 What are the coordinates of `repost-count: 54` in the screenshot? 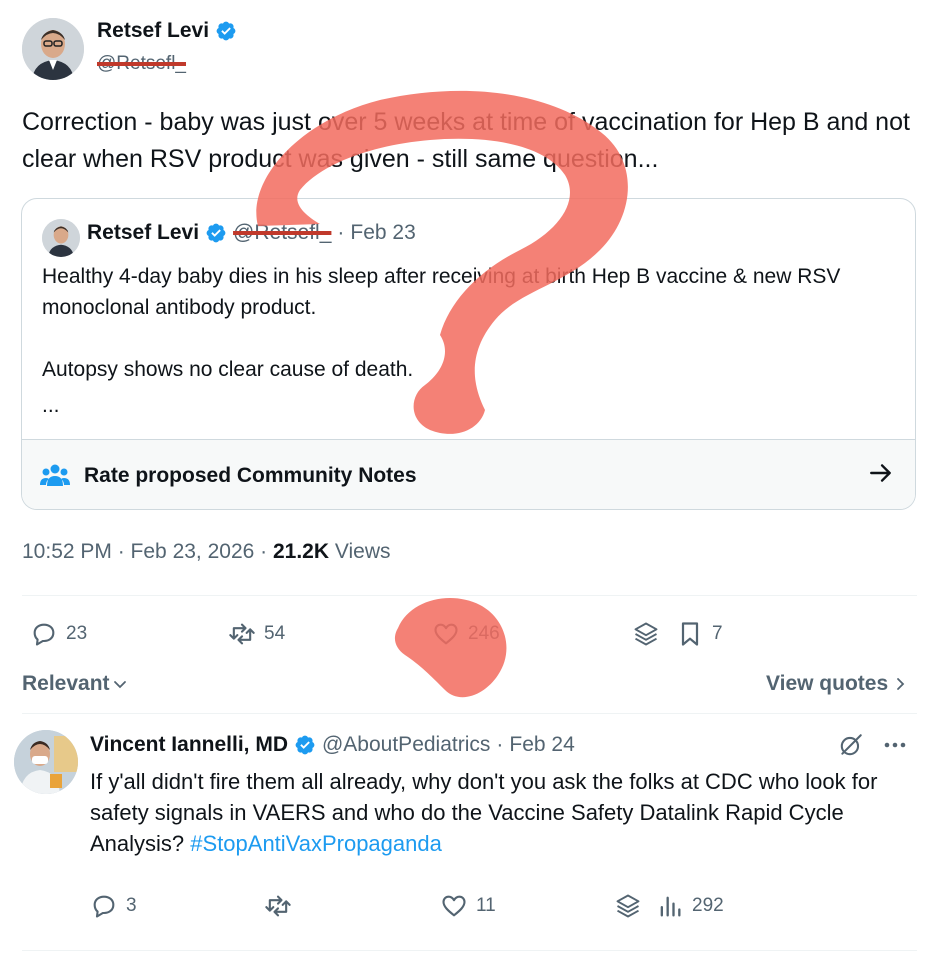 It's located at (275, 633).